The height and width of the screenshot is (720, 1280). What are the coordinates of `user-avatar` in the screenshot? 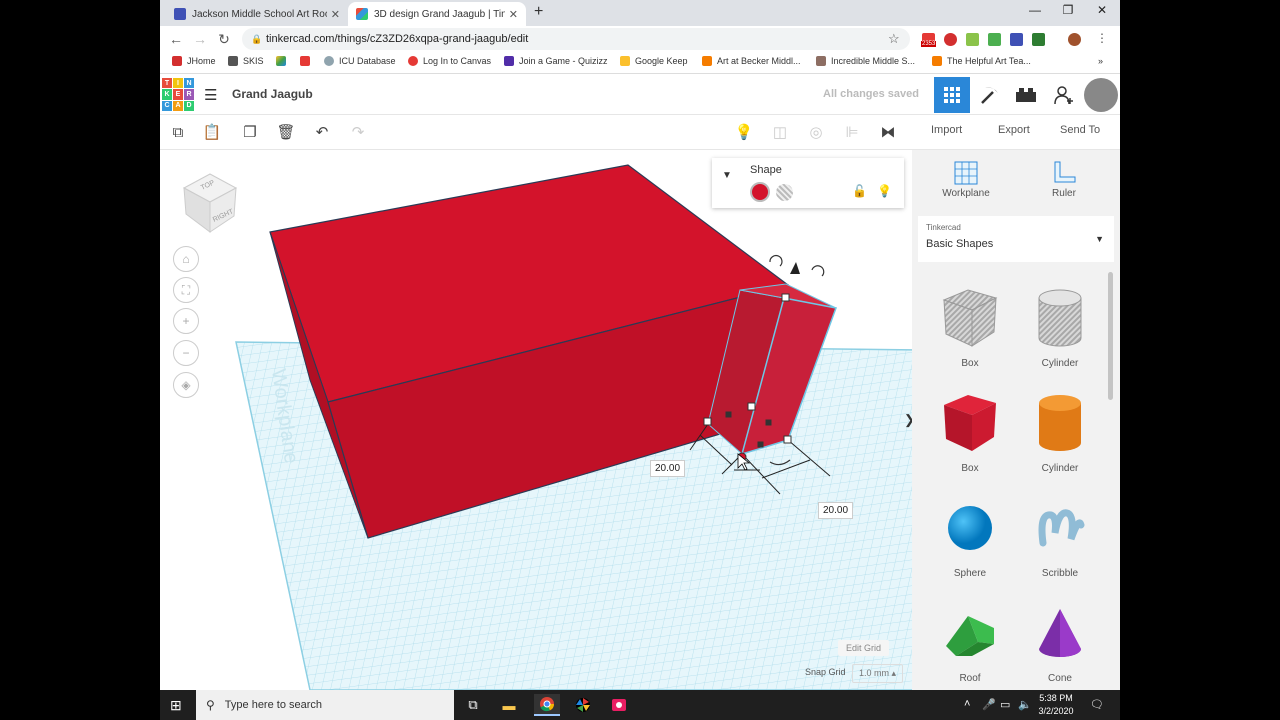 It's located at (1101, 95).